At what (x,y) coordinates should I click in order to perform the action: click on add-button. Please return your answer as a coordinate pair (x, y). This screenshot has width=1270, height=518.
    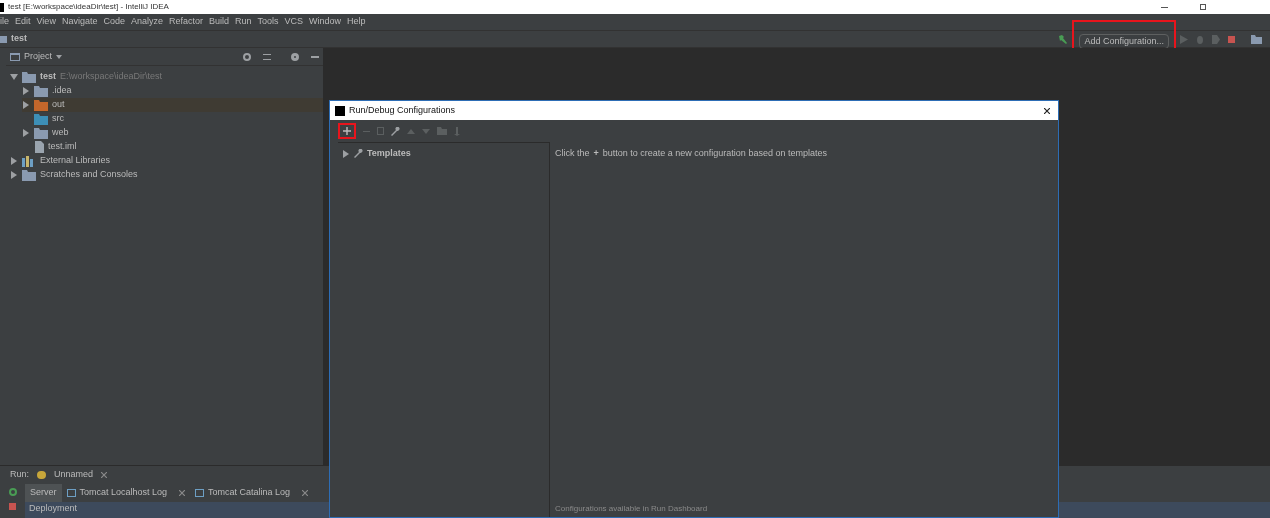
    Looking at the image, I should click on (347, 131).